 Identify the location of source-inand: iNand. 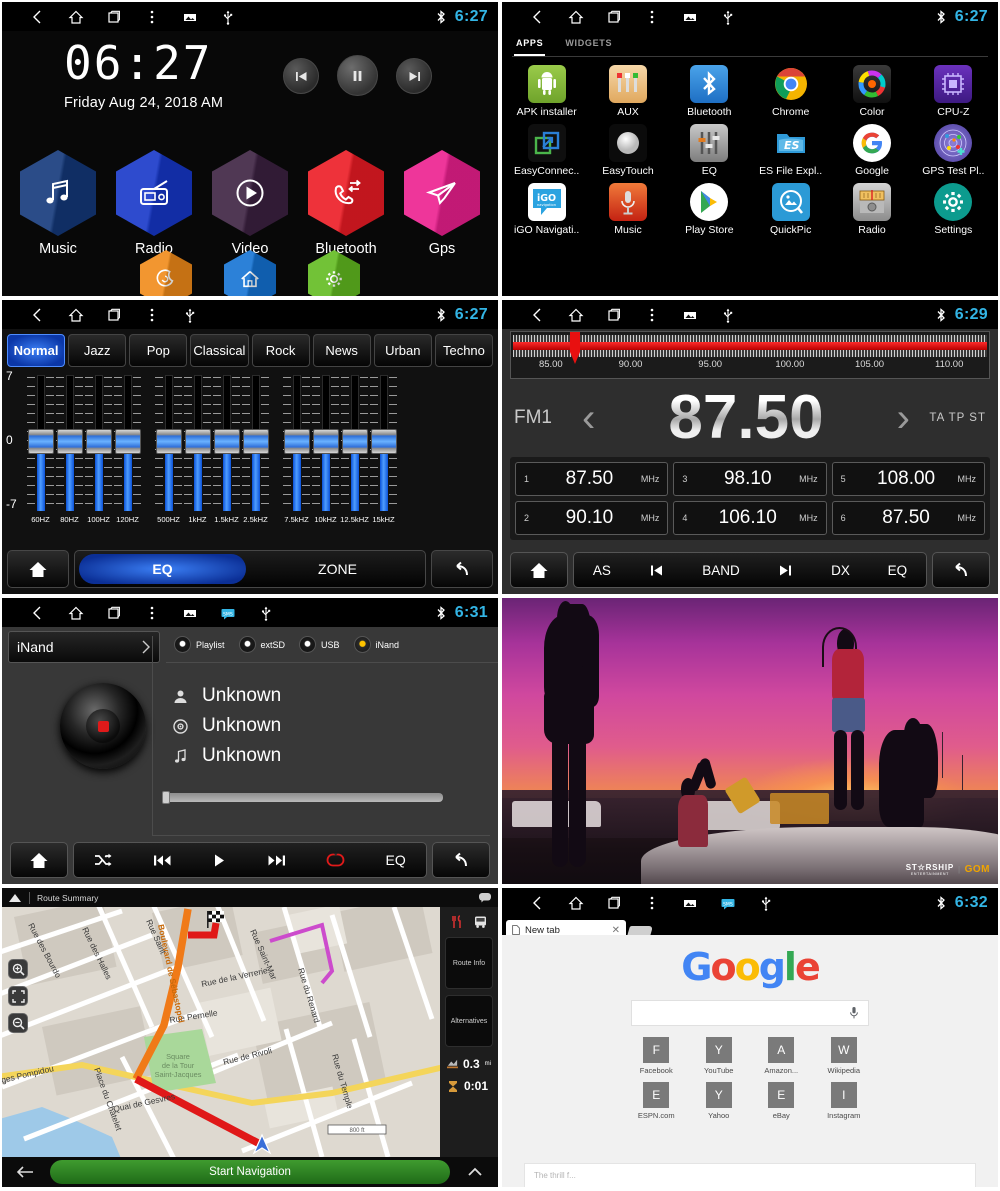
(376, 644).